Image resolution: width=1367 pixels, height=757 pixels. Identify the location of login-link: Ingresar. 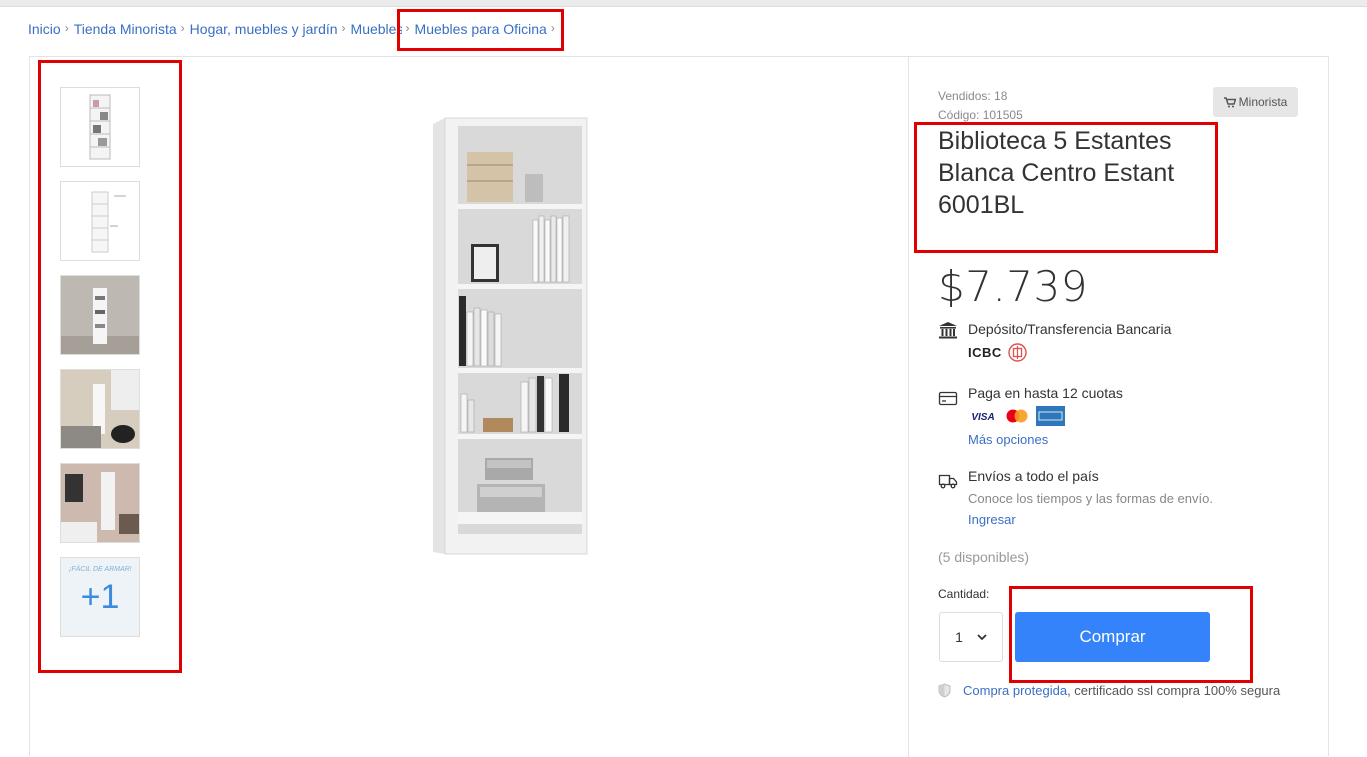
(1090, 519).